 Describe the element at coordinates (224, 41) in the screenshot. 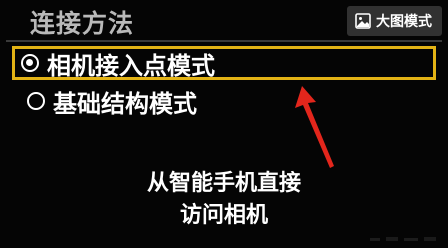

I see `title-divider` at that location.